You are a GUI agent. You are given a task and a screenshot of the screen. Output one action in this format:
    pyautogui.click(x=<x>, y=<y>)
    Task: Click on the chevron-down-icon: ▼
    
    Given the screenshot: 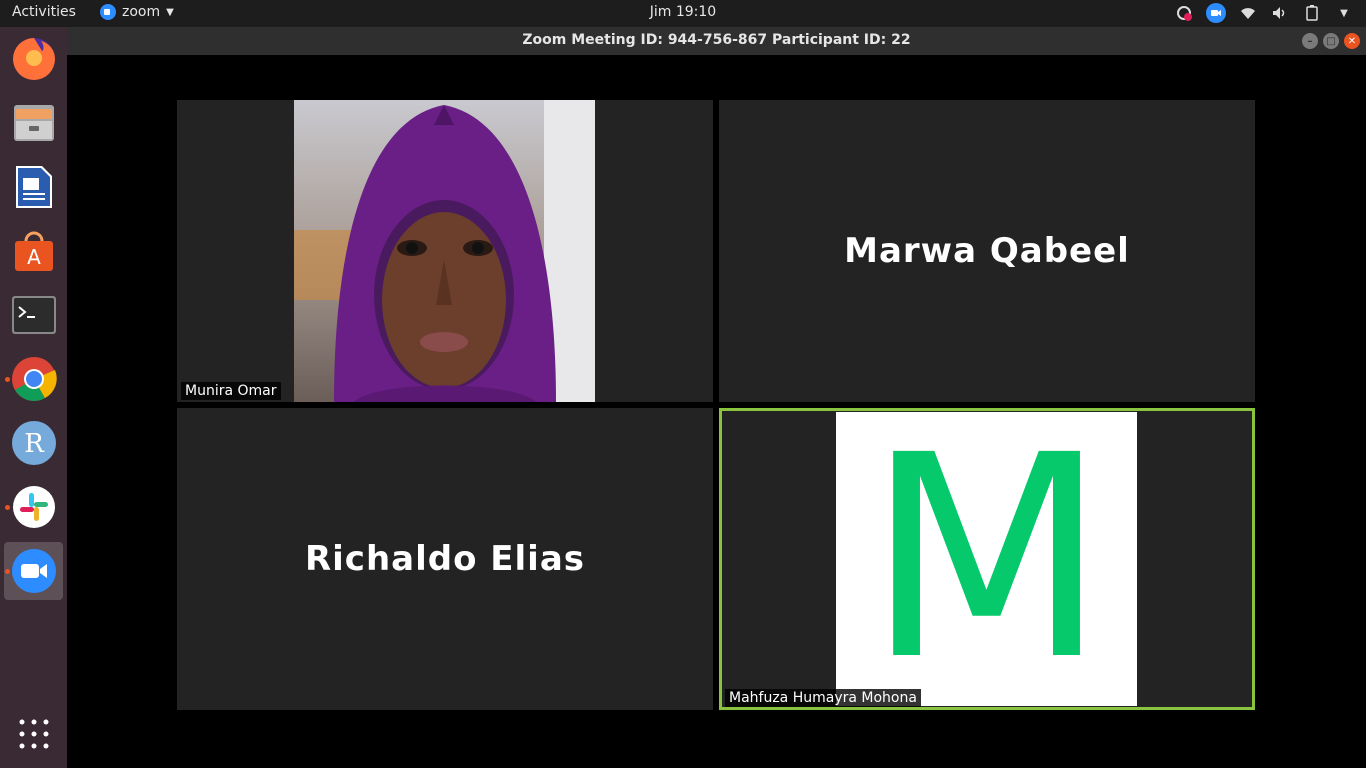 What is the action you would take?
    pyautogui.click(x=170, y=12)
    